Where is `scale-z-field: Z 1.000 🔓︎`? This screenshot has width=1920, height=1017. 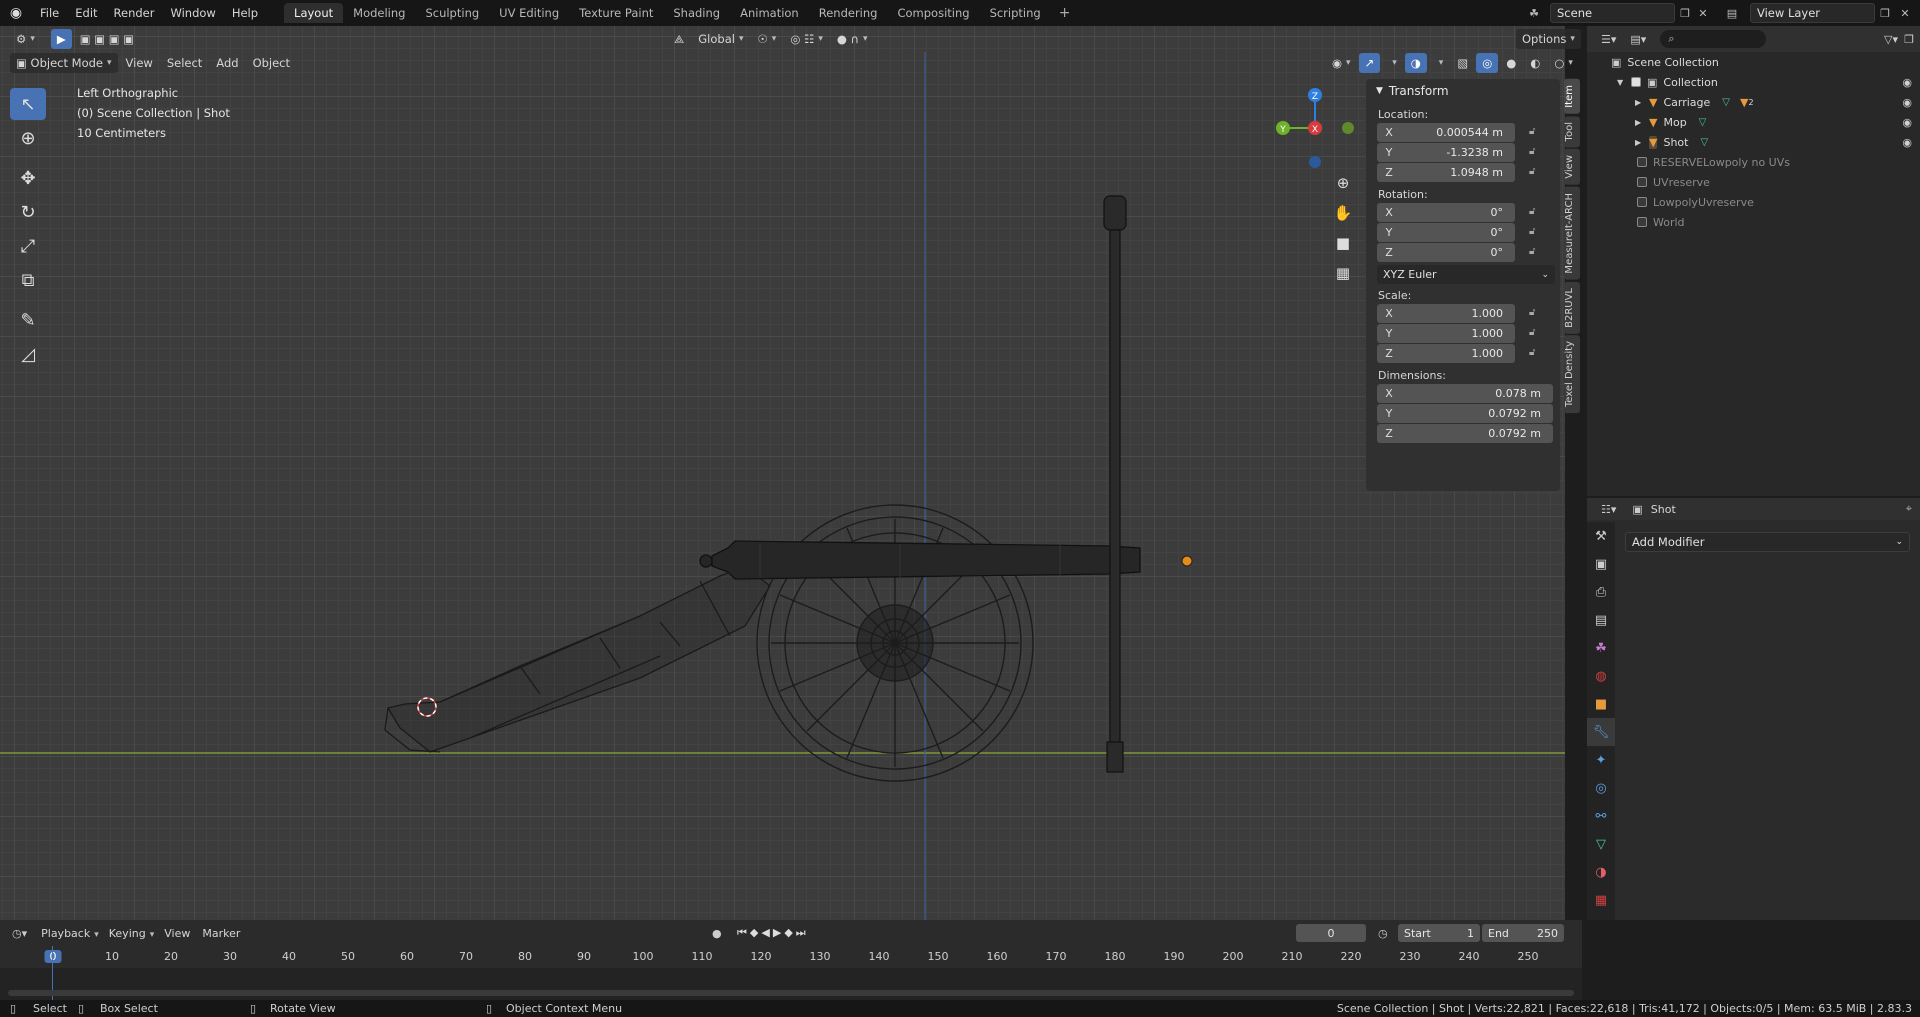 scale-z-field: Z 1.000 🔓︎ is located at coordinates (1456, 353).